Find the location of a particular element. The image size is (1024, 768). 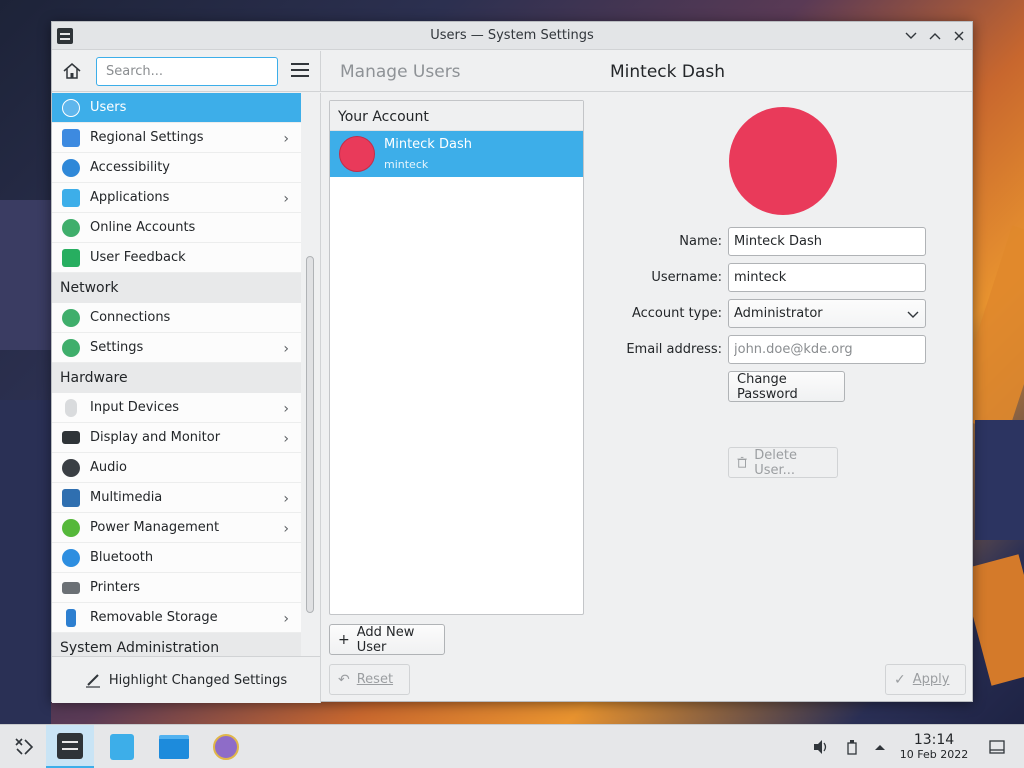

taskbar-system-settings is located at coordinates (70, 746).